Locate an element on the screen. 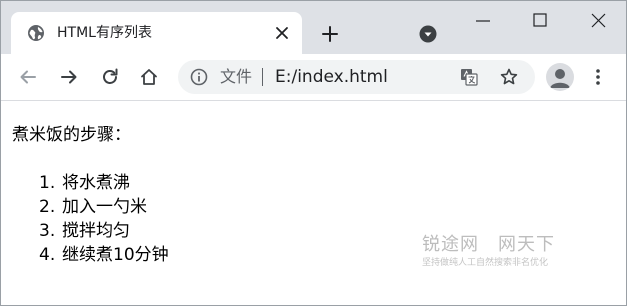 This screenshot has height=306, width=627. translate-icon is located at coordinates (469, 77).